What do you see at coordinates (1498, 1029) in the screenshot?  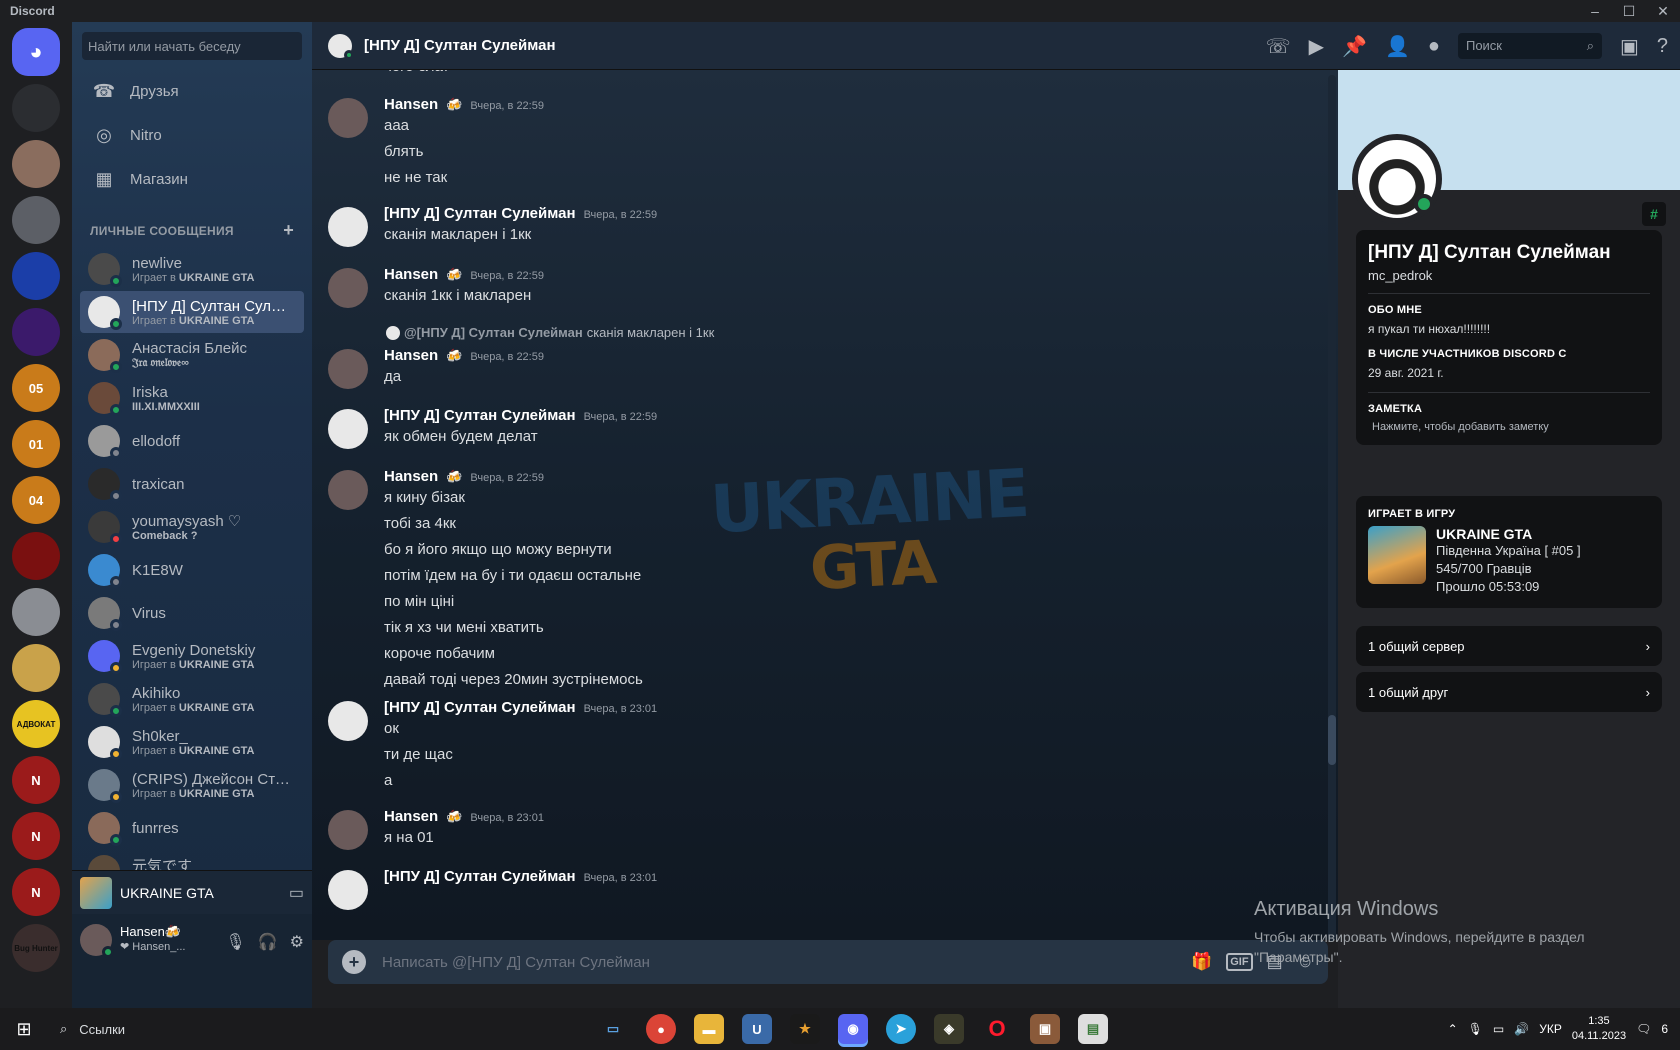 I see `network-icon: ▭` at bounding box center [1498, 1029].